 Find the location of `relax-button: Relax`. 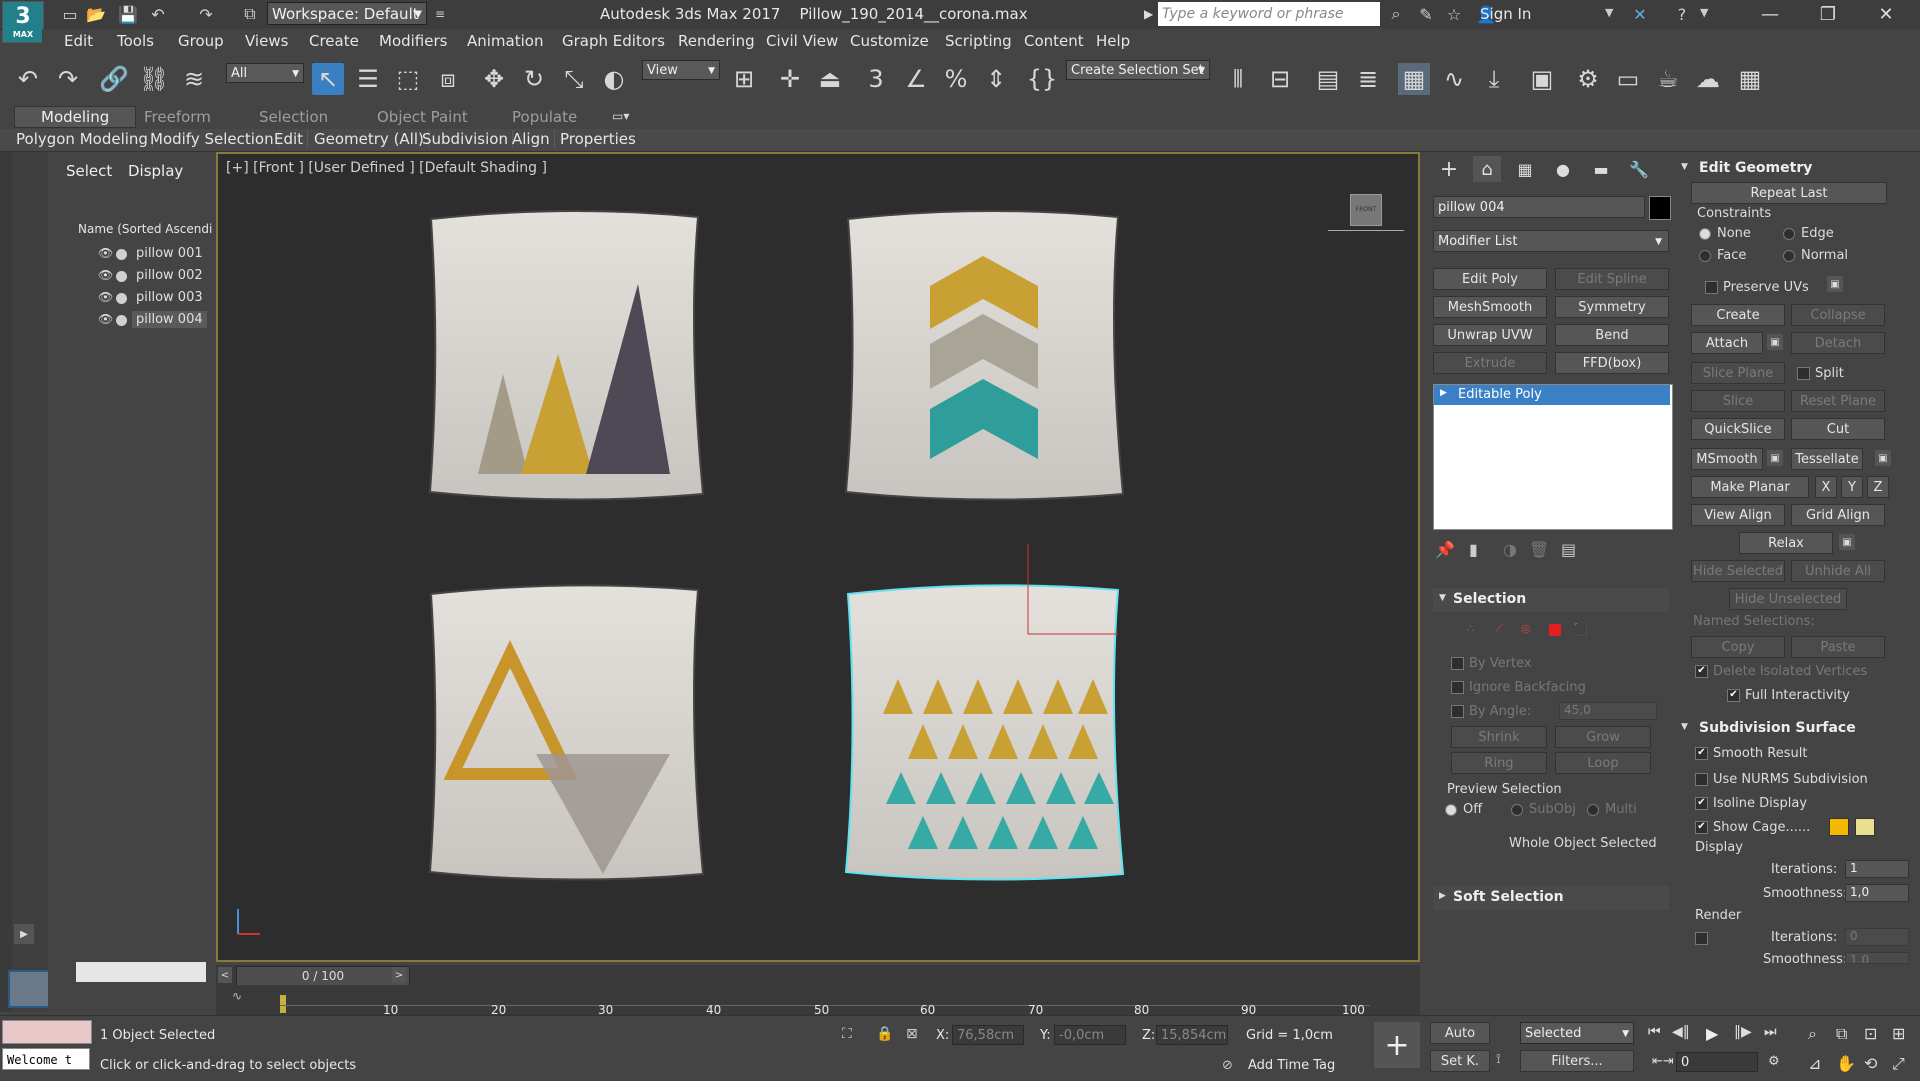

relax-button: Relax is located at coordinates (1786, 543).